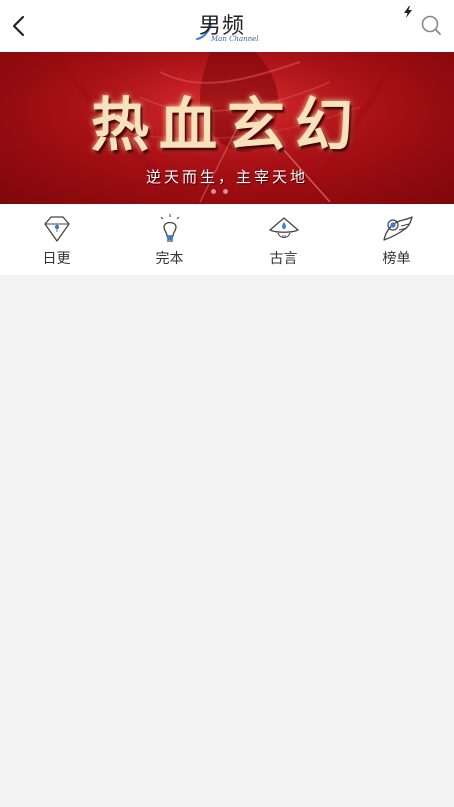  I want to click on channel-title: 男频 Man Channel, so click(227, 26).